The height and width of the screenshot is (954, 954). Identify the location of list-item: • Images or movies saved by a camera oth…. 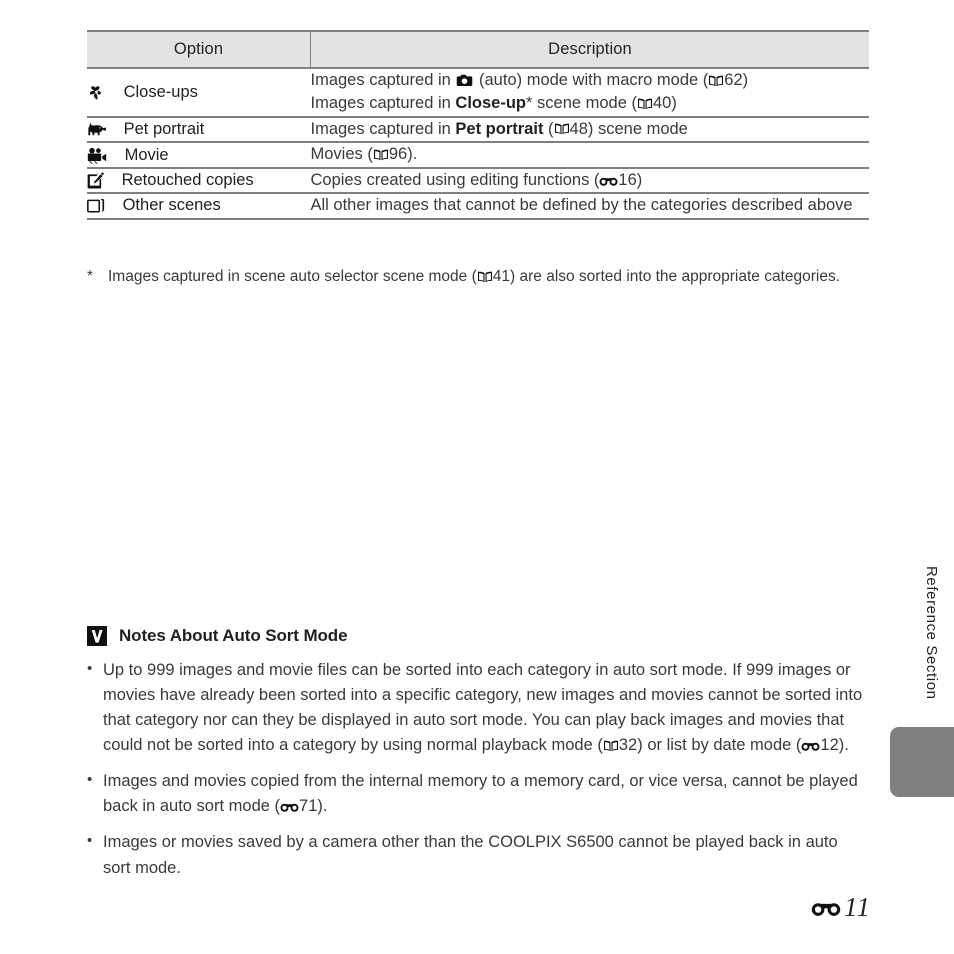
(478, 855).